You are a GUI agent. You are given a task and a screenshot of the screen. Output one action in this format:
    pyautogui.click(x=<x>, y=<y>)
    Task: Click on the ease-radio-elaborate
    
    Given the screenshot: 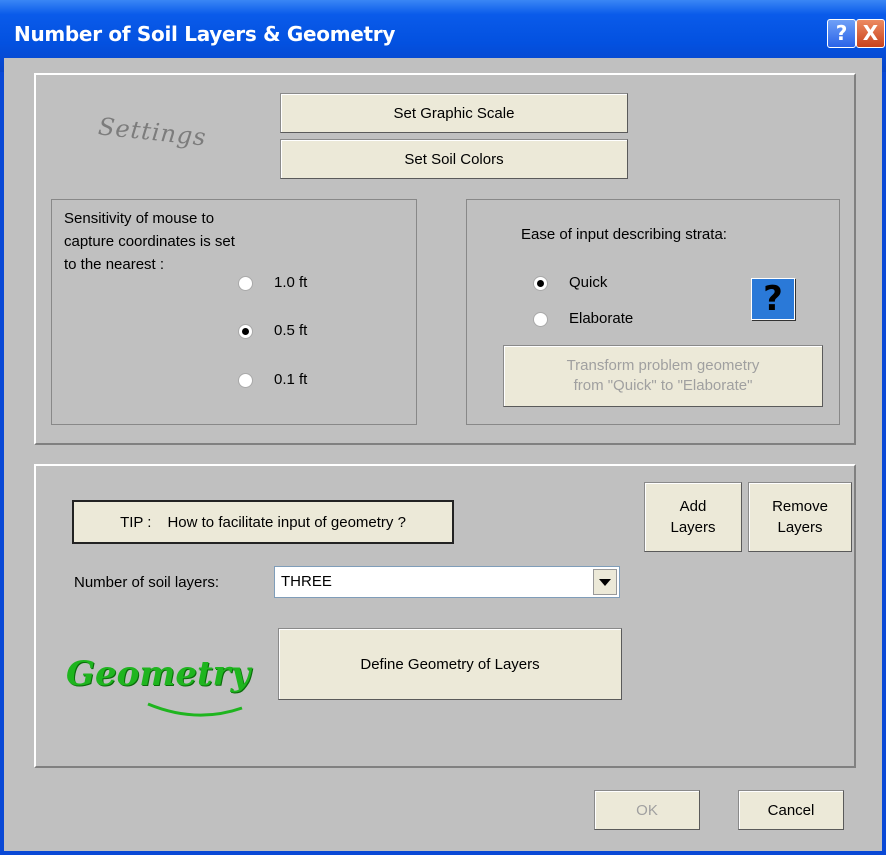 What is the action you would take?
    pyautogui.click(x=540, y=319)
    